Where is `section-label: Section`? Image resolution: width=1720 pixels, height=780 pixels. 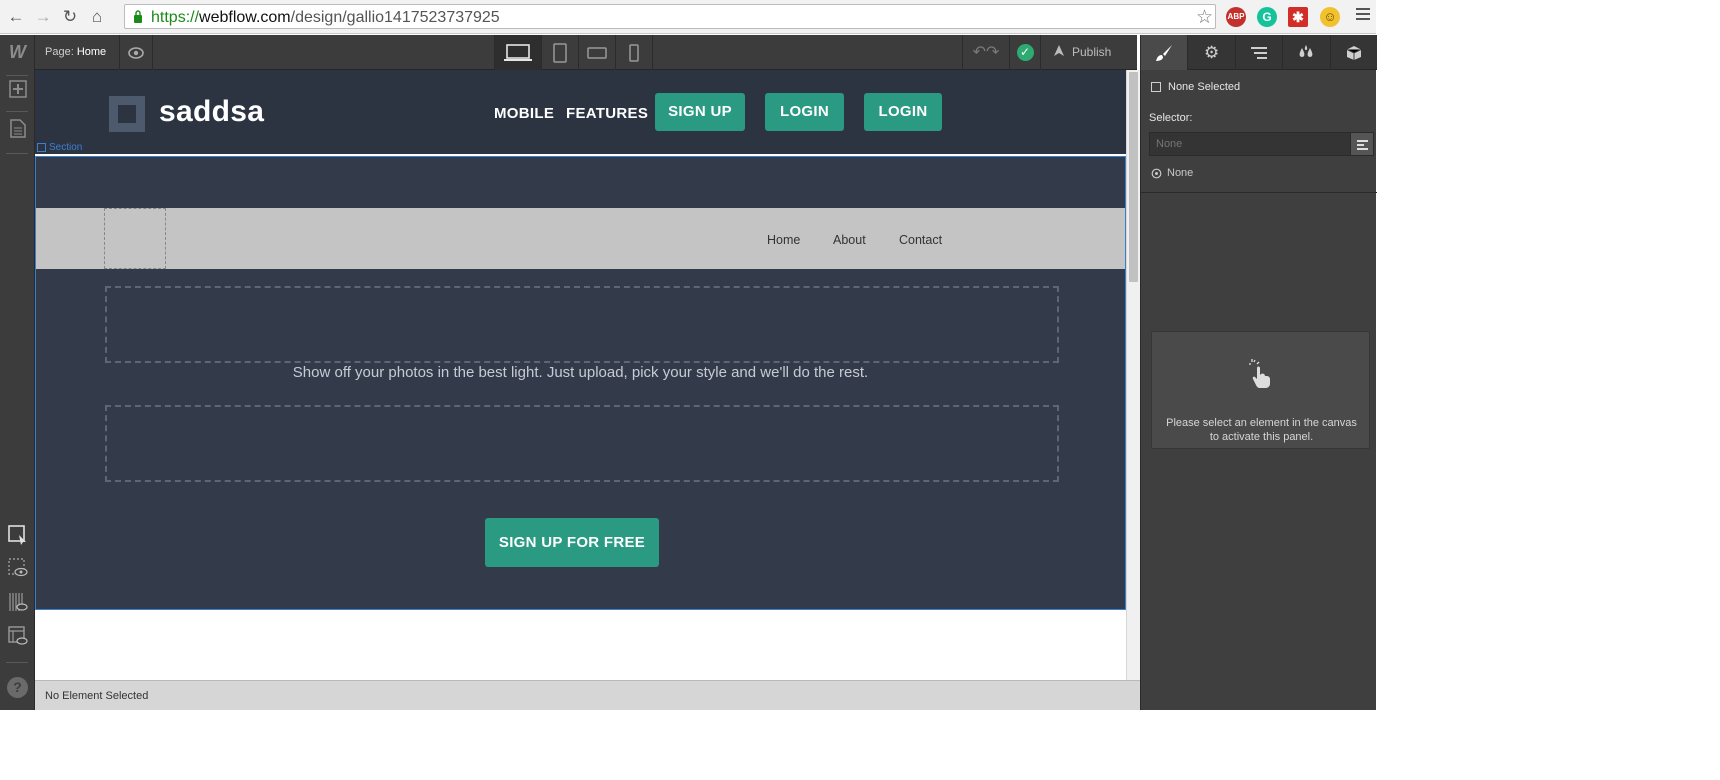
section-label: Section is located at coordinates (59, 147).